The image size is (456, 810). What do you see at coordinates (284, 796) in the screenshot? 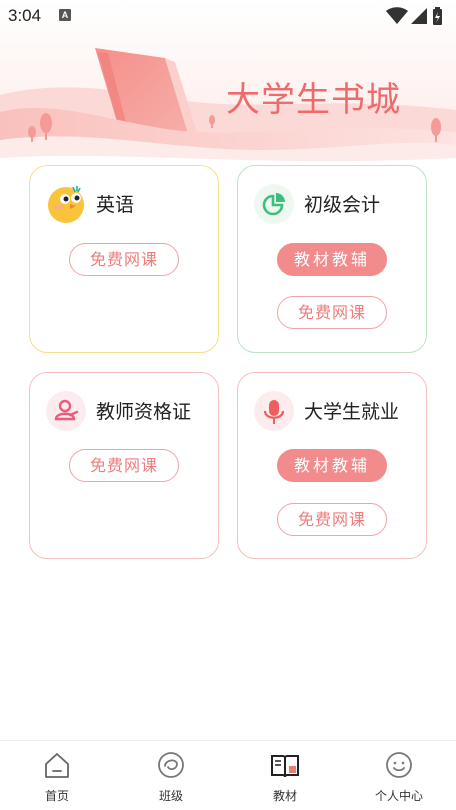
I see `nav-label-textbook: 教材` at bounding box center [284, 796].